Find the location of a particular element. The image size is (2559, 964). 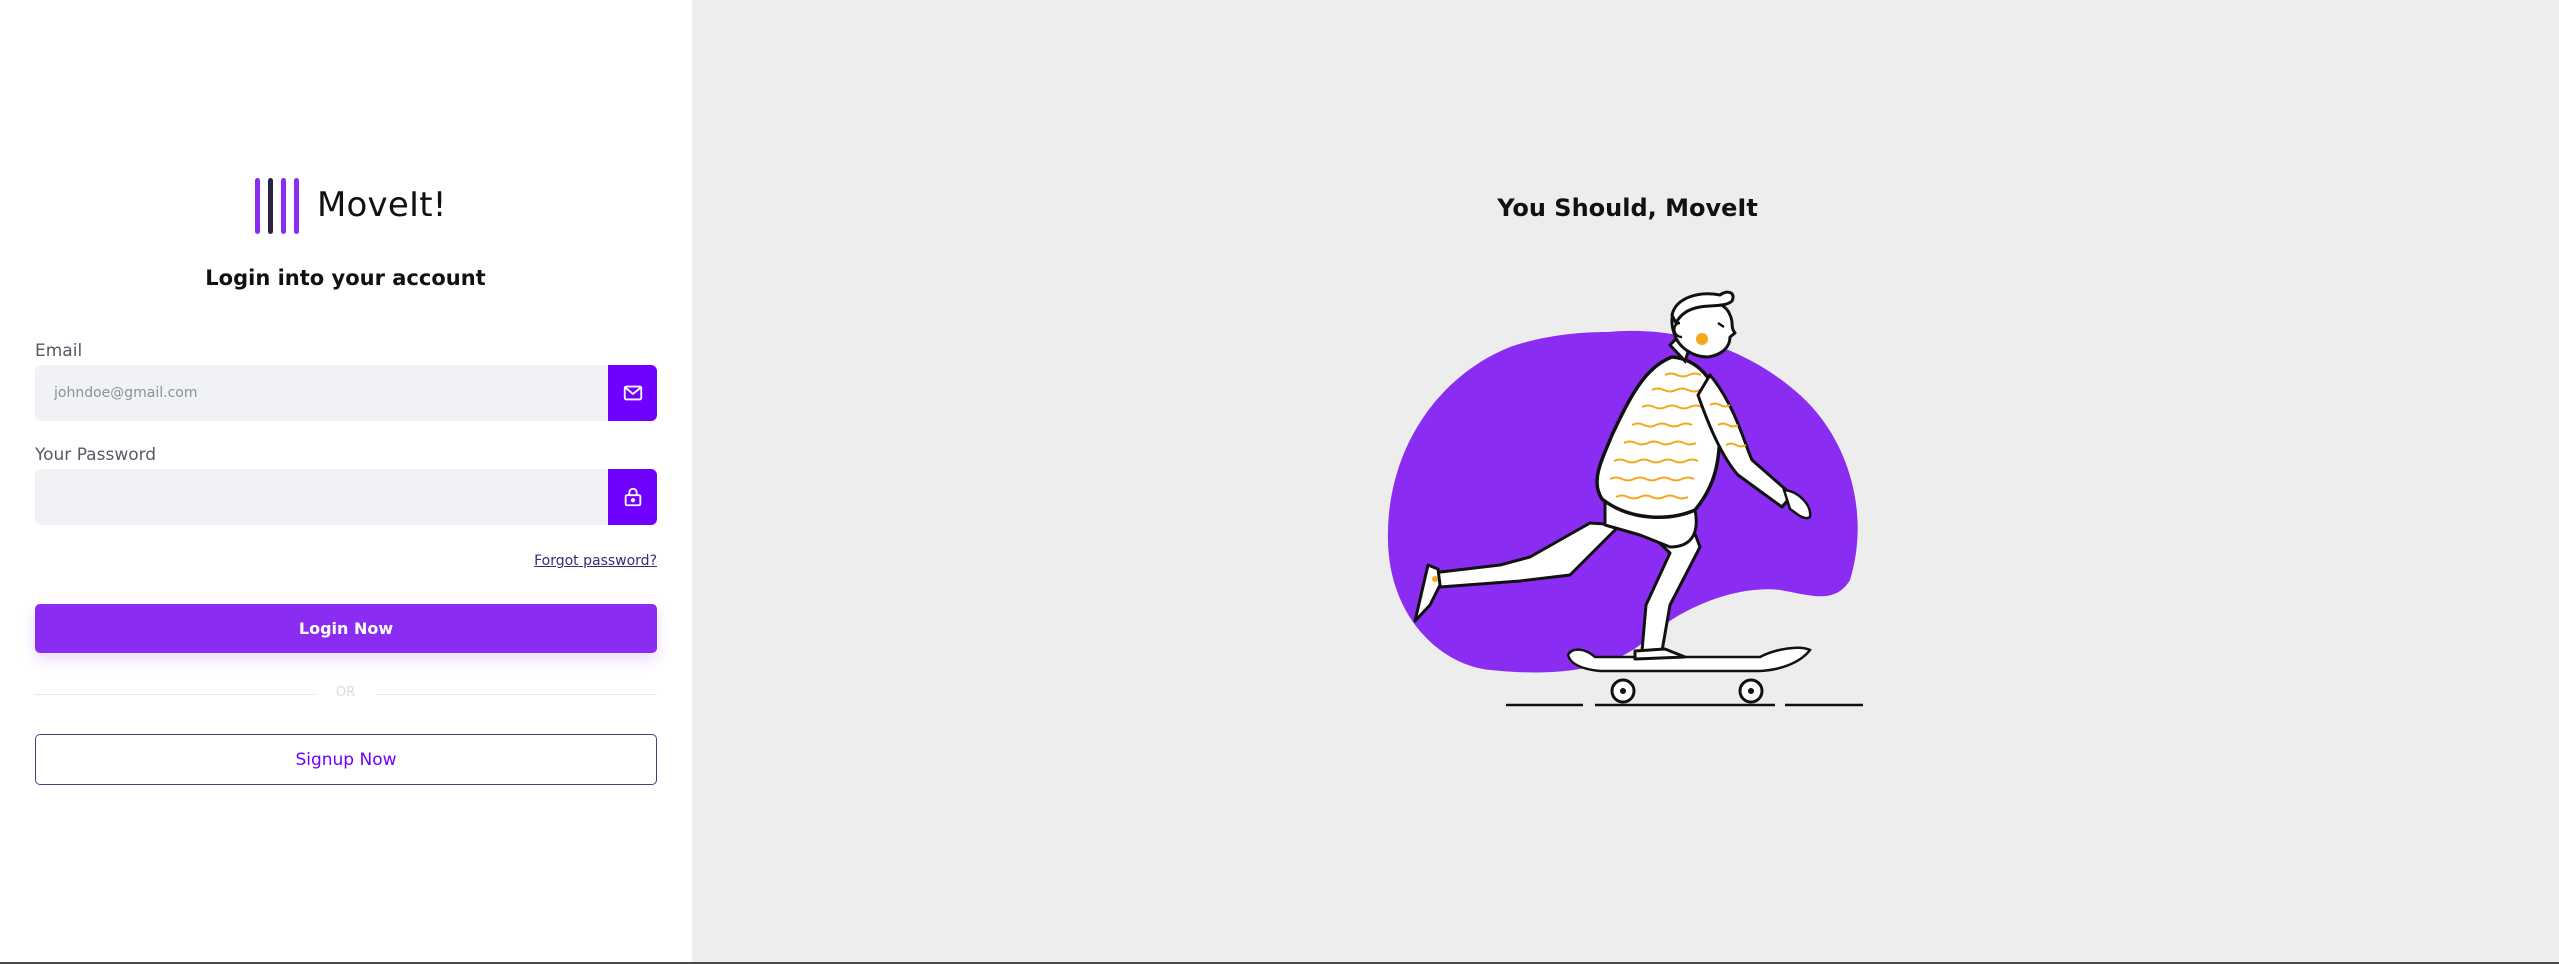

lock-icon is located at coordinates (632, 497).